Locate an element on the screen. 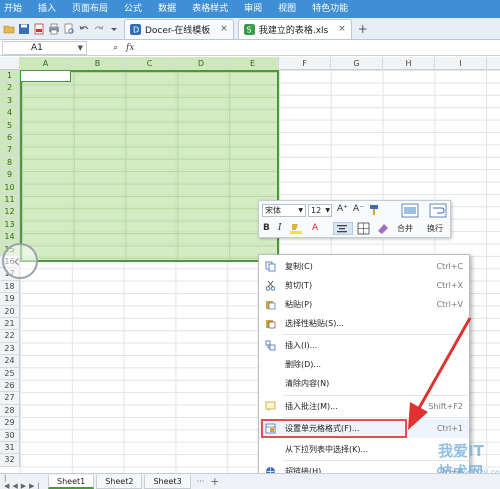  merge-label: 合并 is located at coordinates (405, 228).